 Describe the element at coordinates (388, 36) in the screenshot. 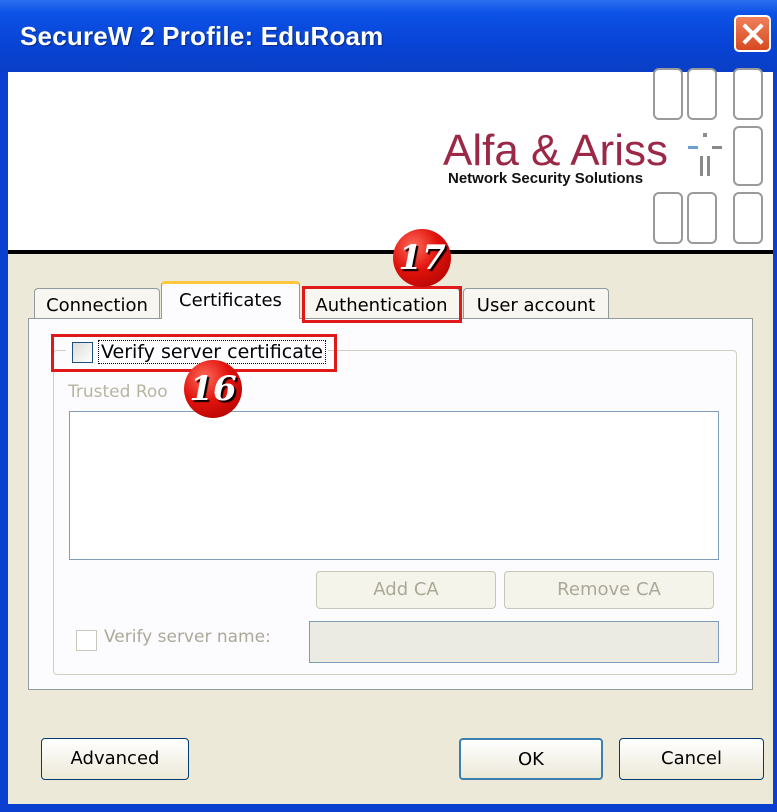

I see `title-bar: SecureW 2 Profile: EduRoam` at that location.